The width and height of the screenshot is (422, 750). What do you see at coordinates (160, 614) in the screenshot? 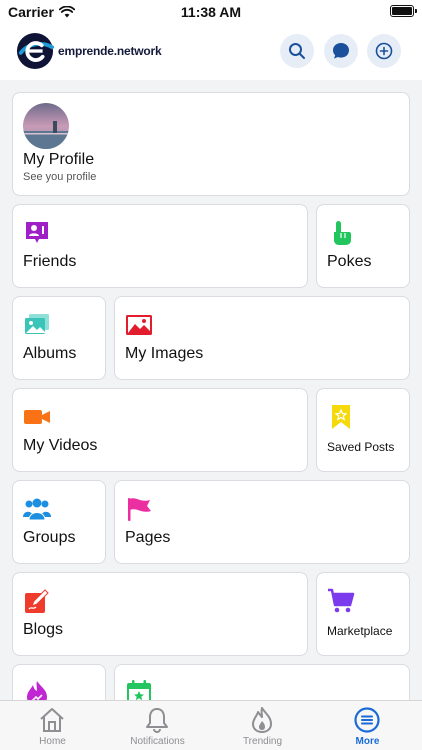
I see `blogs-card: Blogs` at bounding box center [160, 614].